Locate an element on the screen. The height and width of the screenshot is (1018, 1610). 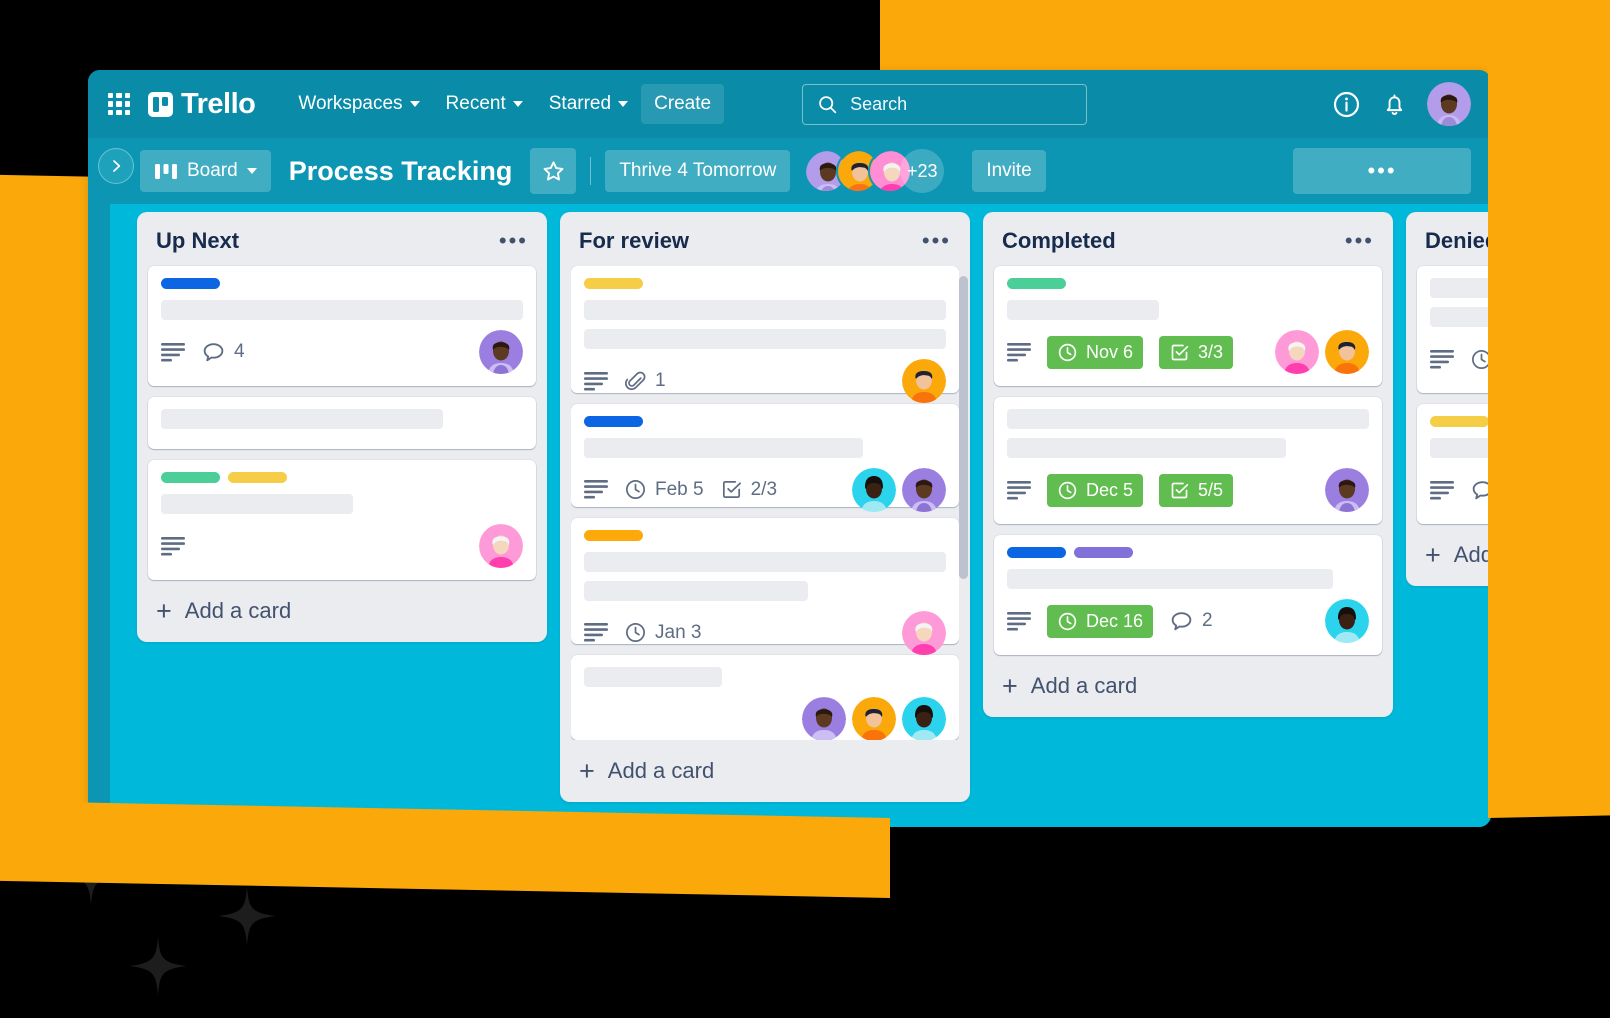
checklist-count: 3/3 is located at coordinates (1211, 351).